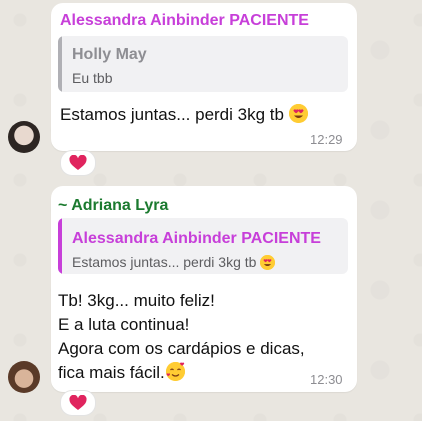 The width and height of the screenshot is (422, 421). What do you see at coordinates (111, 372) in the screenshot?
I see `message-line: fica mais fácil.` at bounding box center [111, 372].